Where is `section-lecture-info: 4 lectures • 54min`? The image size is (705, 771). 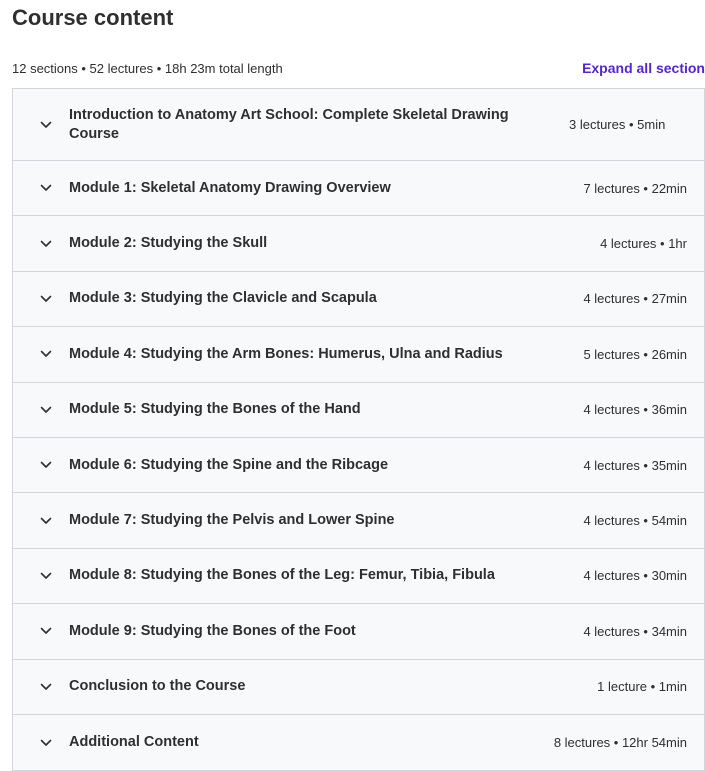
section-lecture-info: 4 lectures • 54min is located at coordinates (635, 521).